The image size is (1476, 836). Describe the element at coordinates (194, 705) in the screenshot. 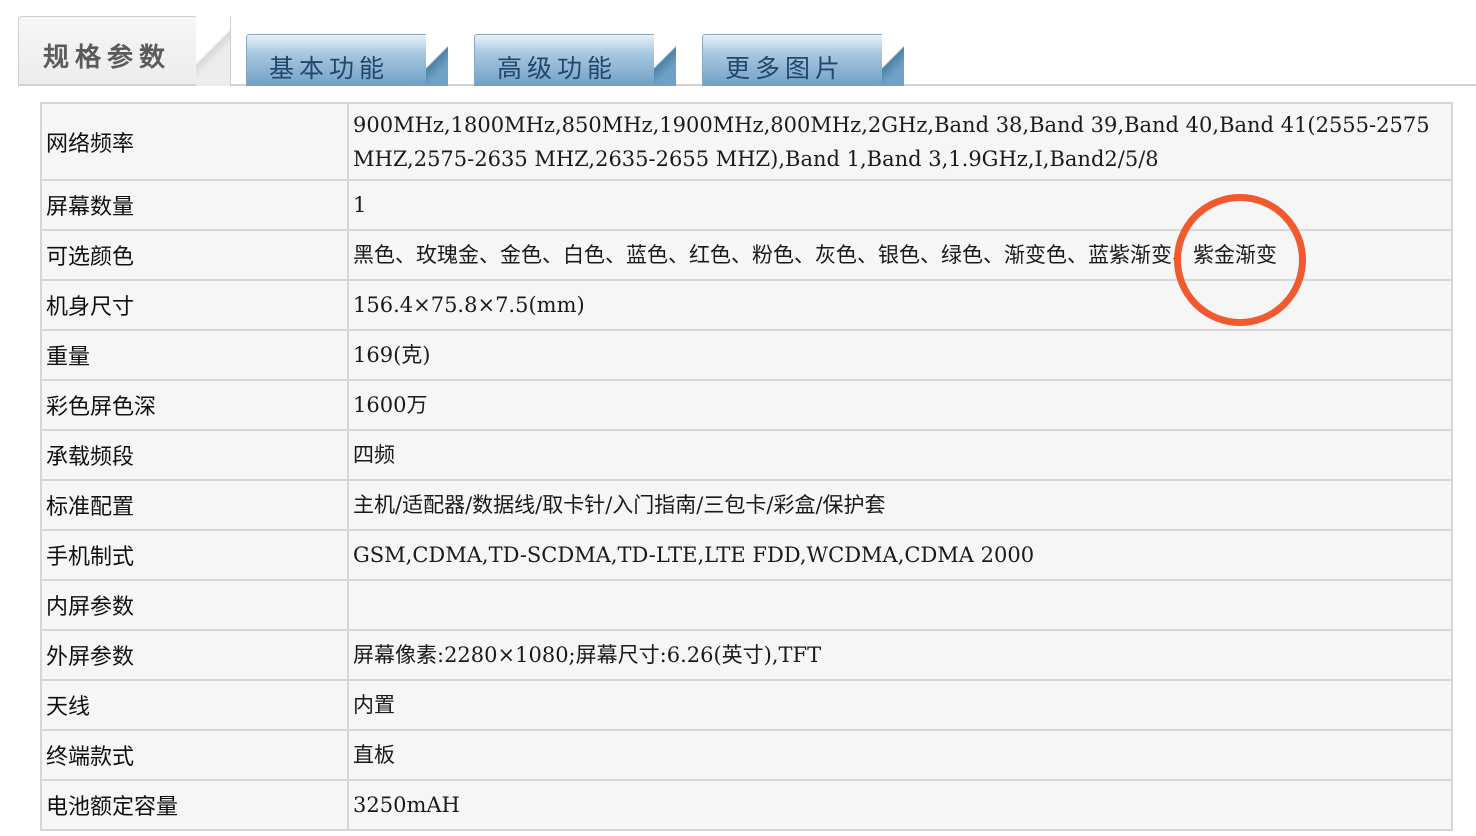

I see `spec-label: 天线` at that location.